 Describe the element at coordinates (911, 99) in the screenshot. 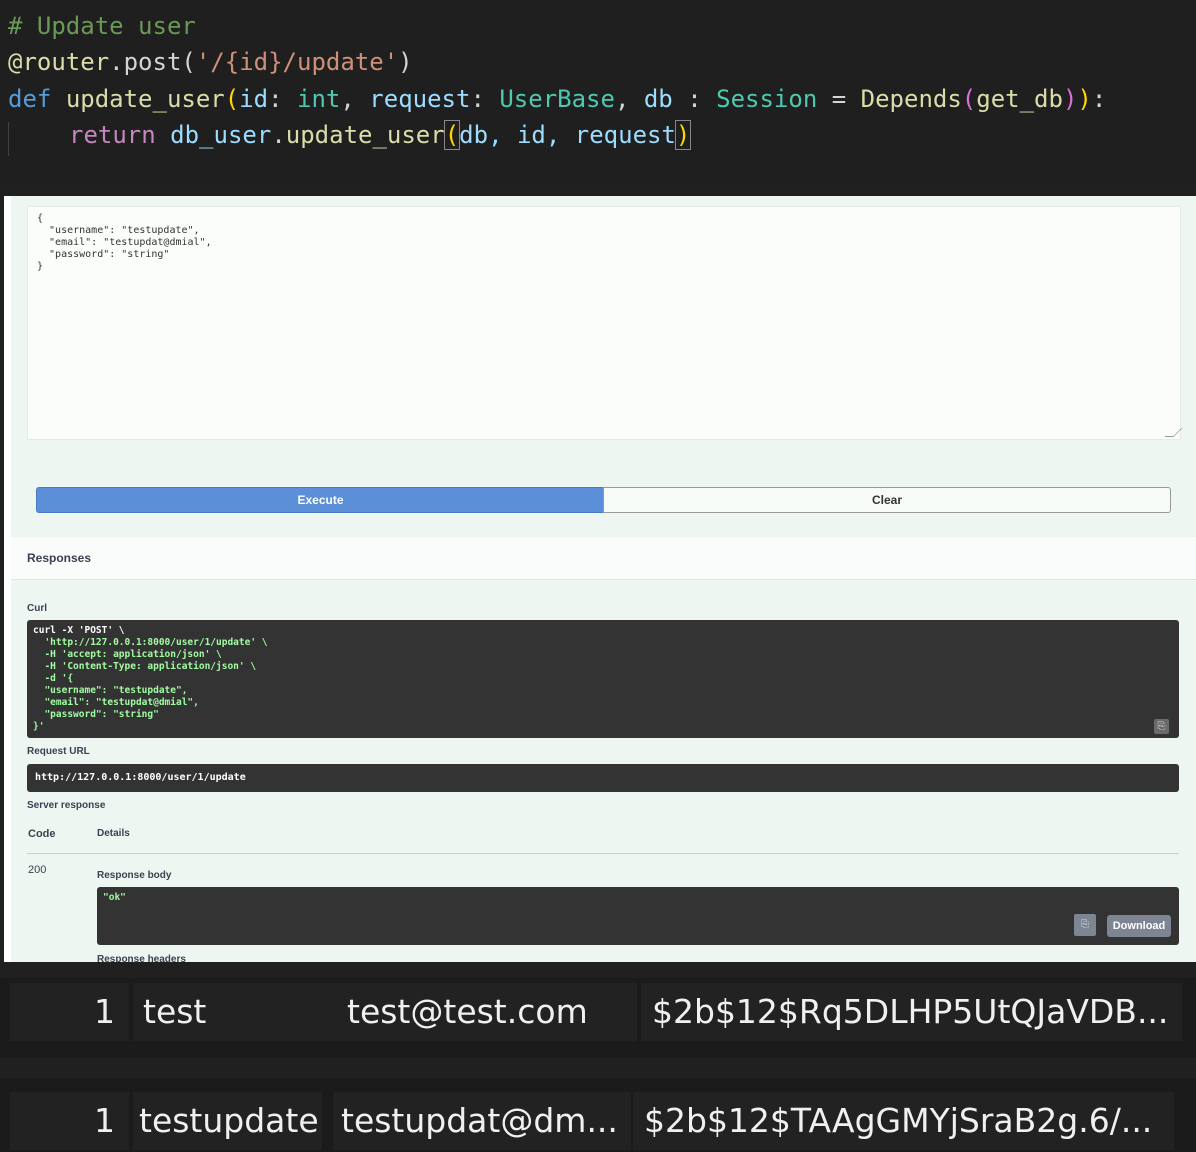

I see `depends-call: Depends` at that location.